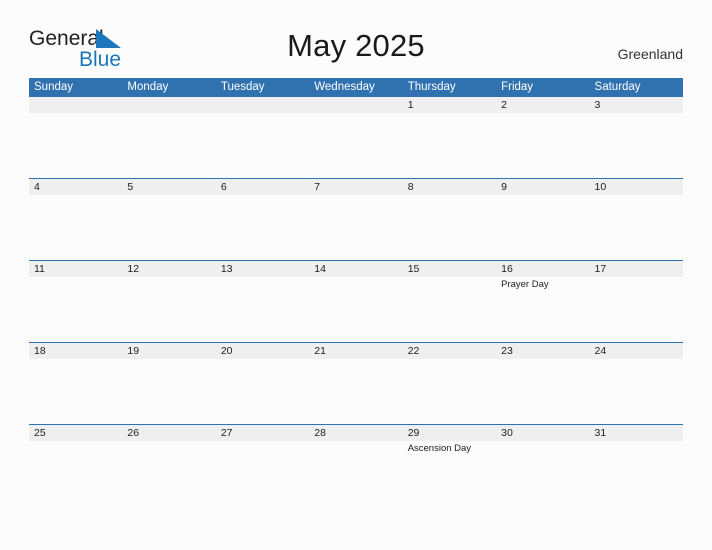 The image size is (712, 550). What do you see at coordinates (75, 219) in the screenshot?
I see `calendar-day-cell: 4` at bounding box center [75, 219].